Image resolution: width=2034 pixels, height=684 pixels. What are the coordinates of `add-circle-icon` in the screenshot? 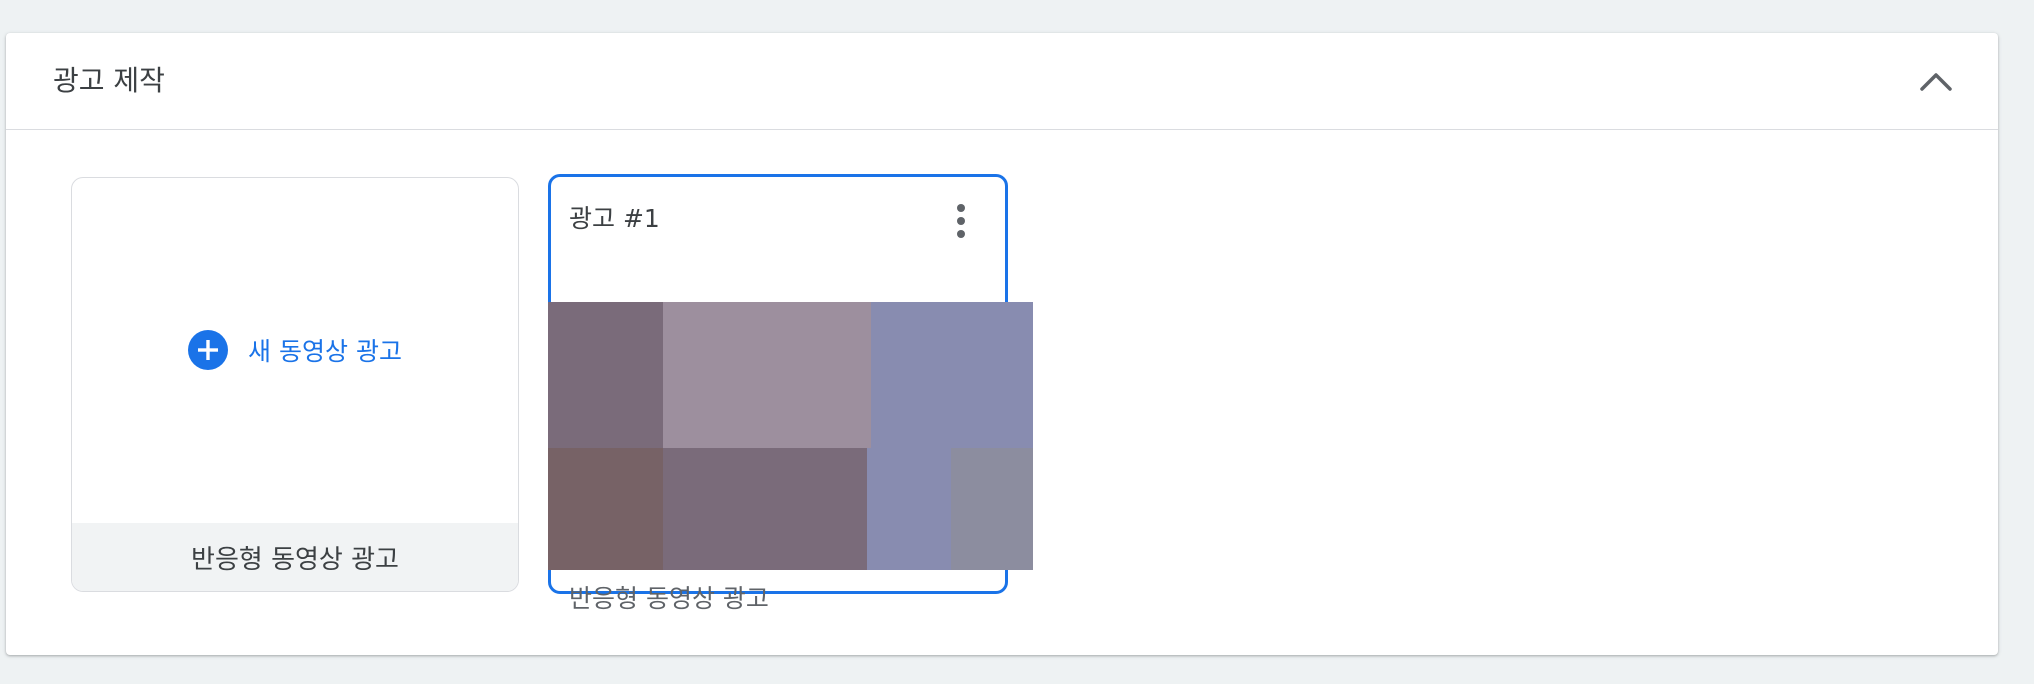 It's located at (208, 350).